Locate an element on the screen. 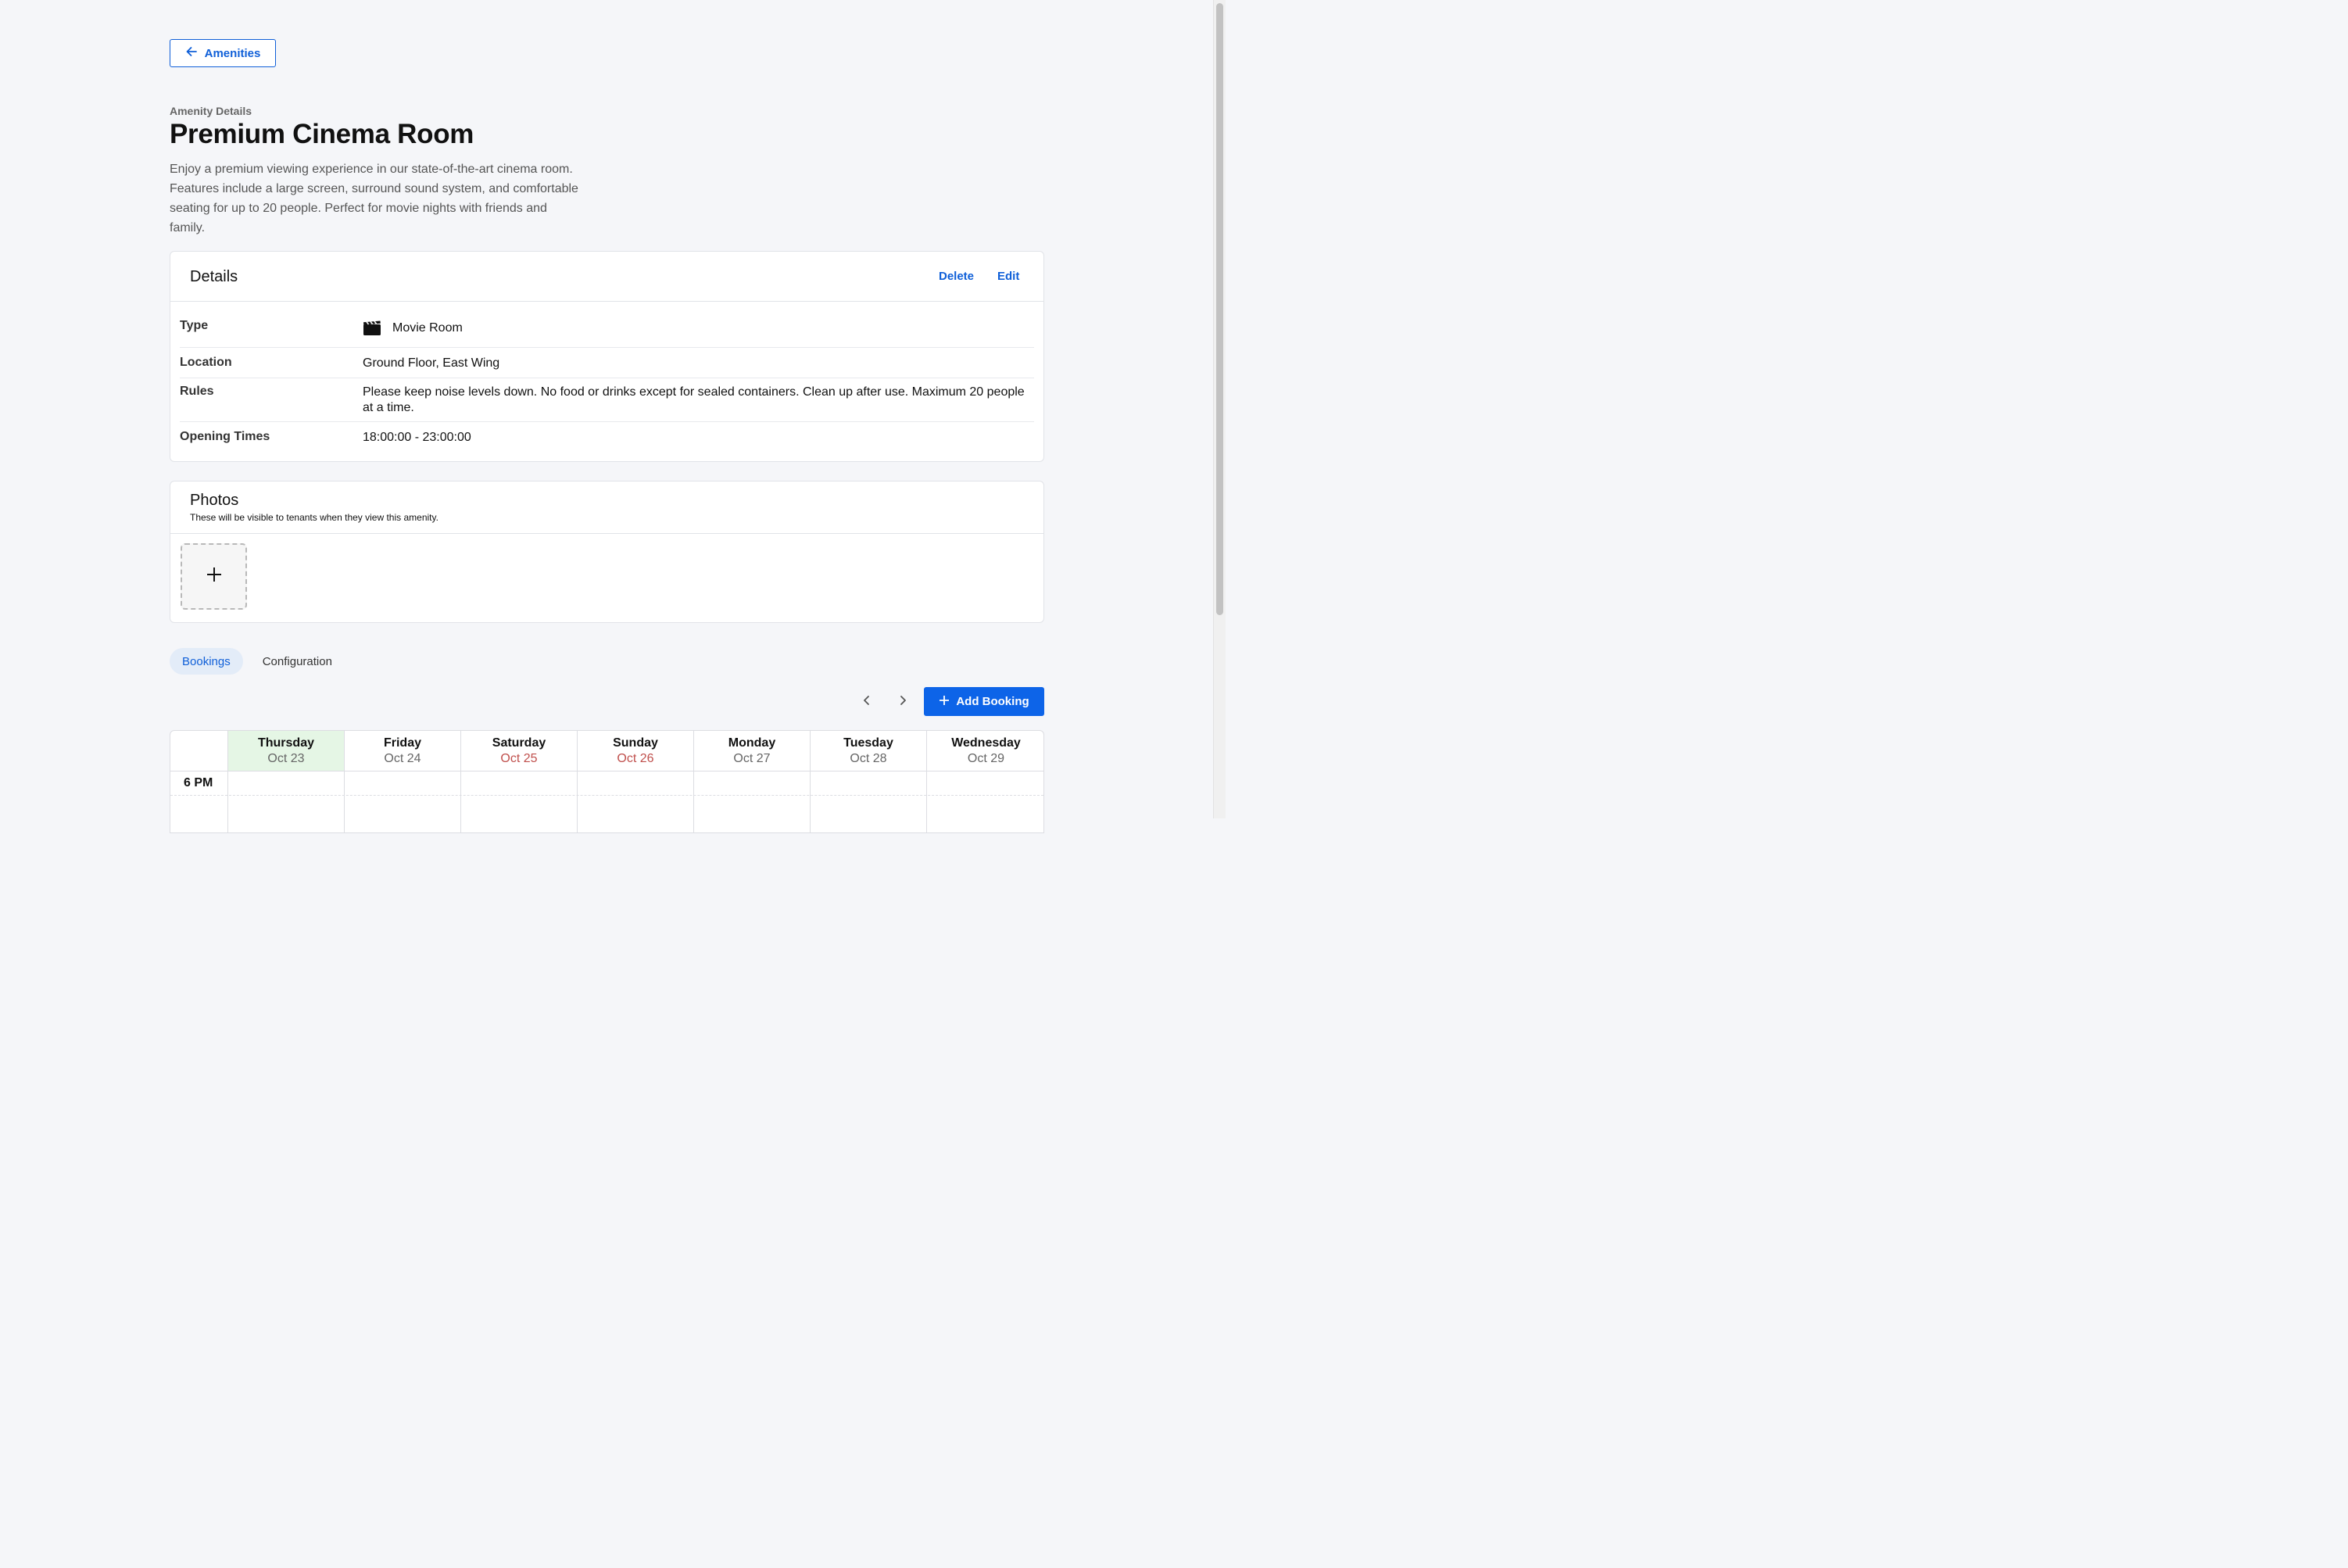 This screenshot has height=1568, width=2348. add-photo-button is located at coordinates (214, 576).